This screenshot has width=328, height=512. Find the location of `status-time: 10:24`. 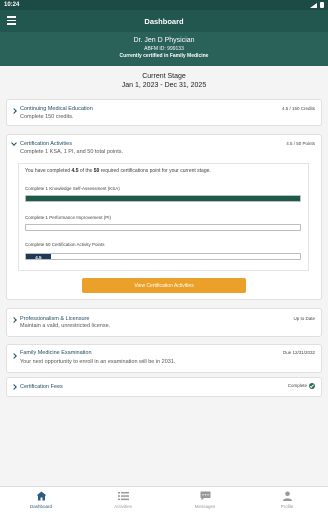

status-time: 10:24 is located at coordinates (12, 5).